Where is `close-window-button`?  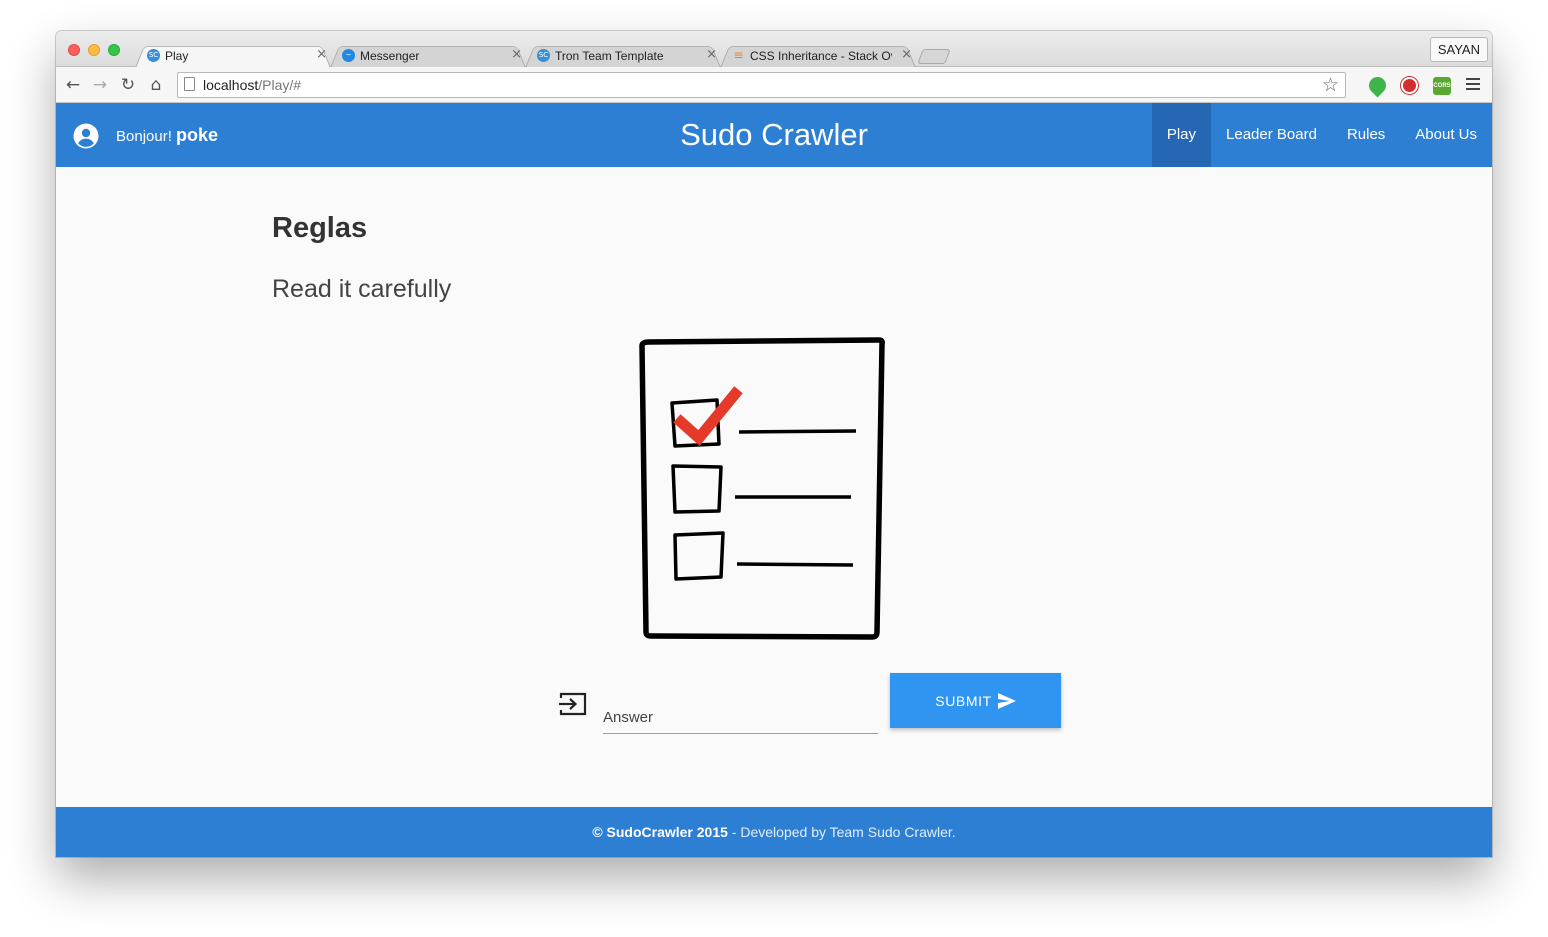
close-window-button is located at coordinates (74, 50).